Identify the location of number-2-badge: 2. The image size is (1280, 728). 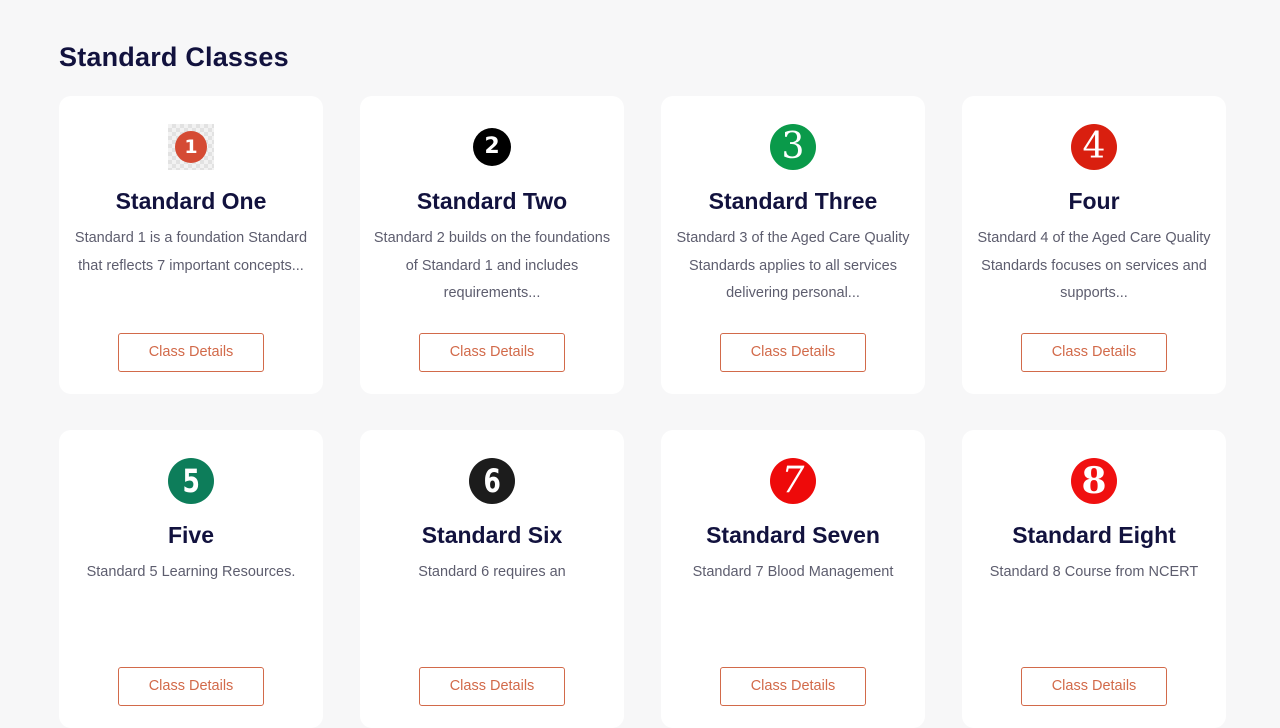
(492, 147).